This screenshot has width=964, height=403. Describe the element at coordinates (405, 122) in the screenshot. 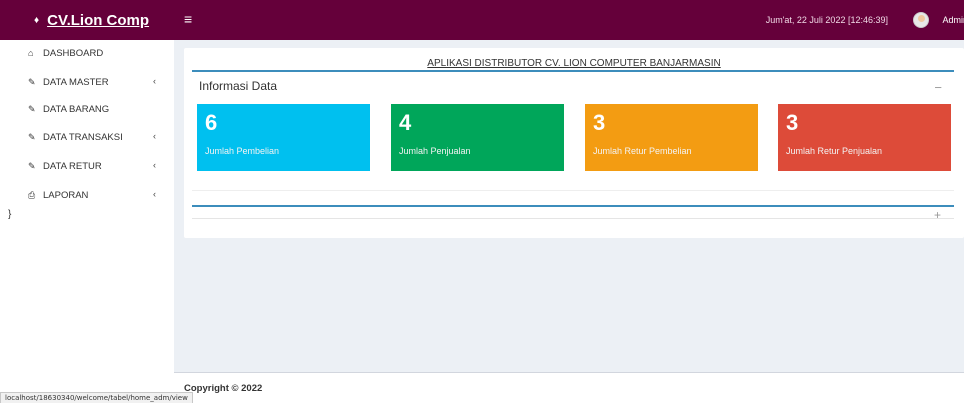

I see `stat-value: 4` at that location.